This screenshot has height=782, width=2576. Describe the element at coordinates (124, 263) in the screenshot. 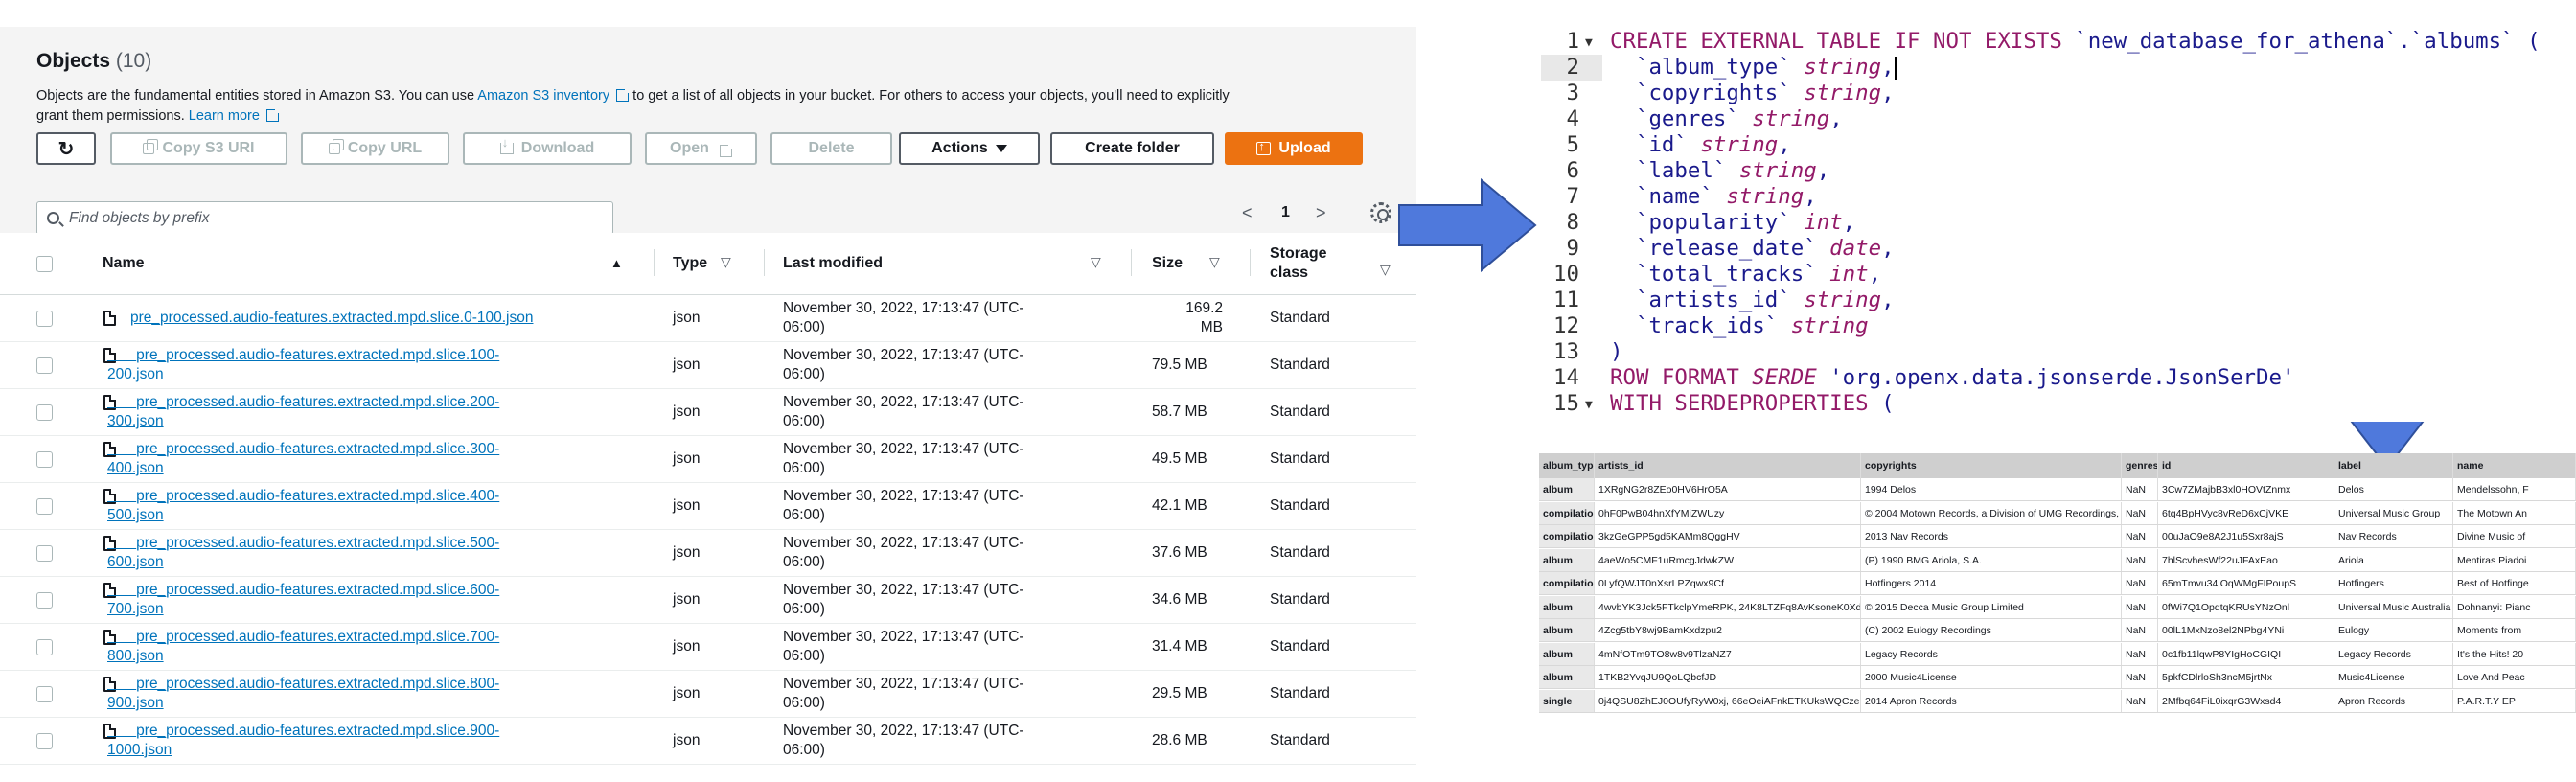

I see `column-name: Name` at that location.